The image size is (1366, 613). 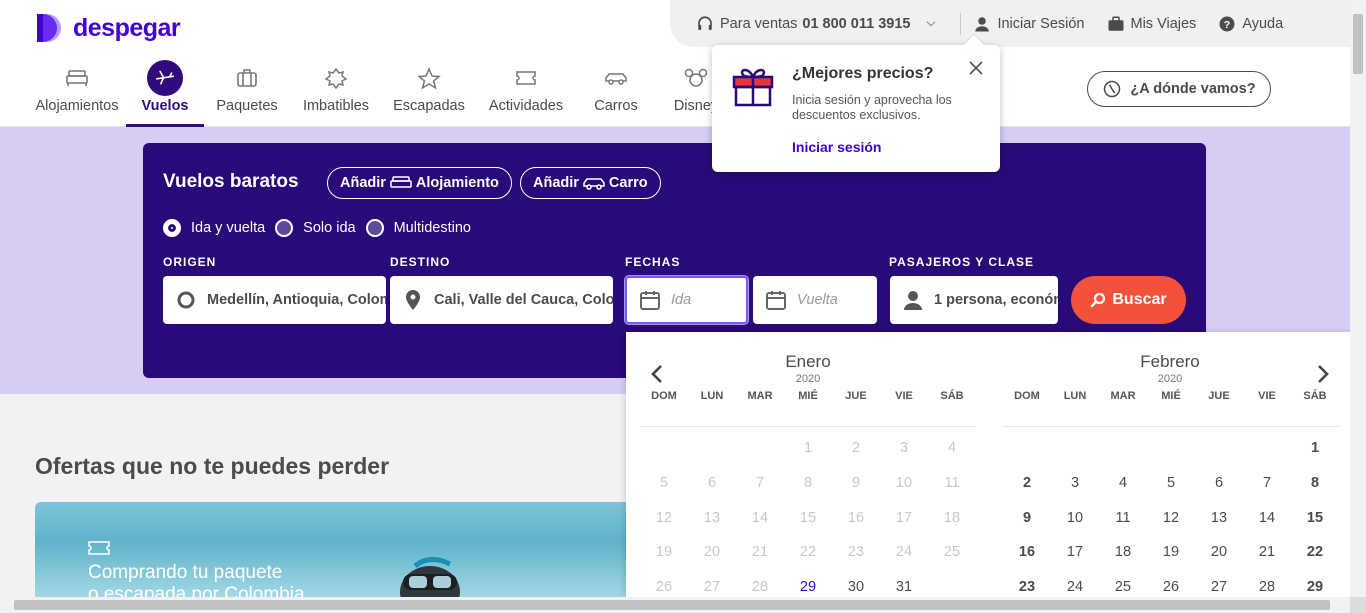 I want to click on tooltip-login-link: Iniciar sesión, so click(x=836, y=147).